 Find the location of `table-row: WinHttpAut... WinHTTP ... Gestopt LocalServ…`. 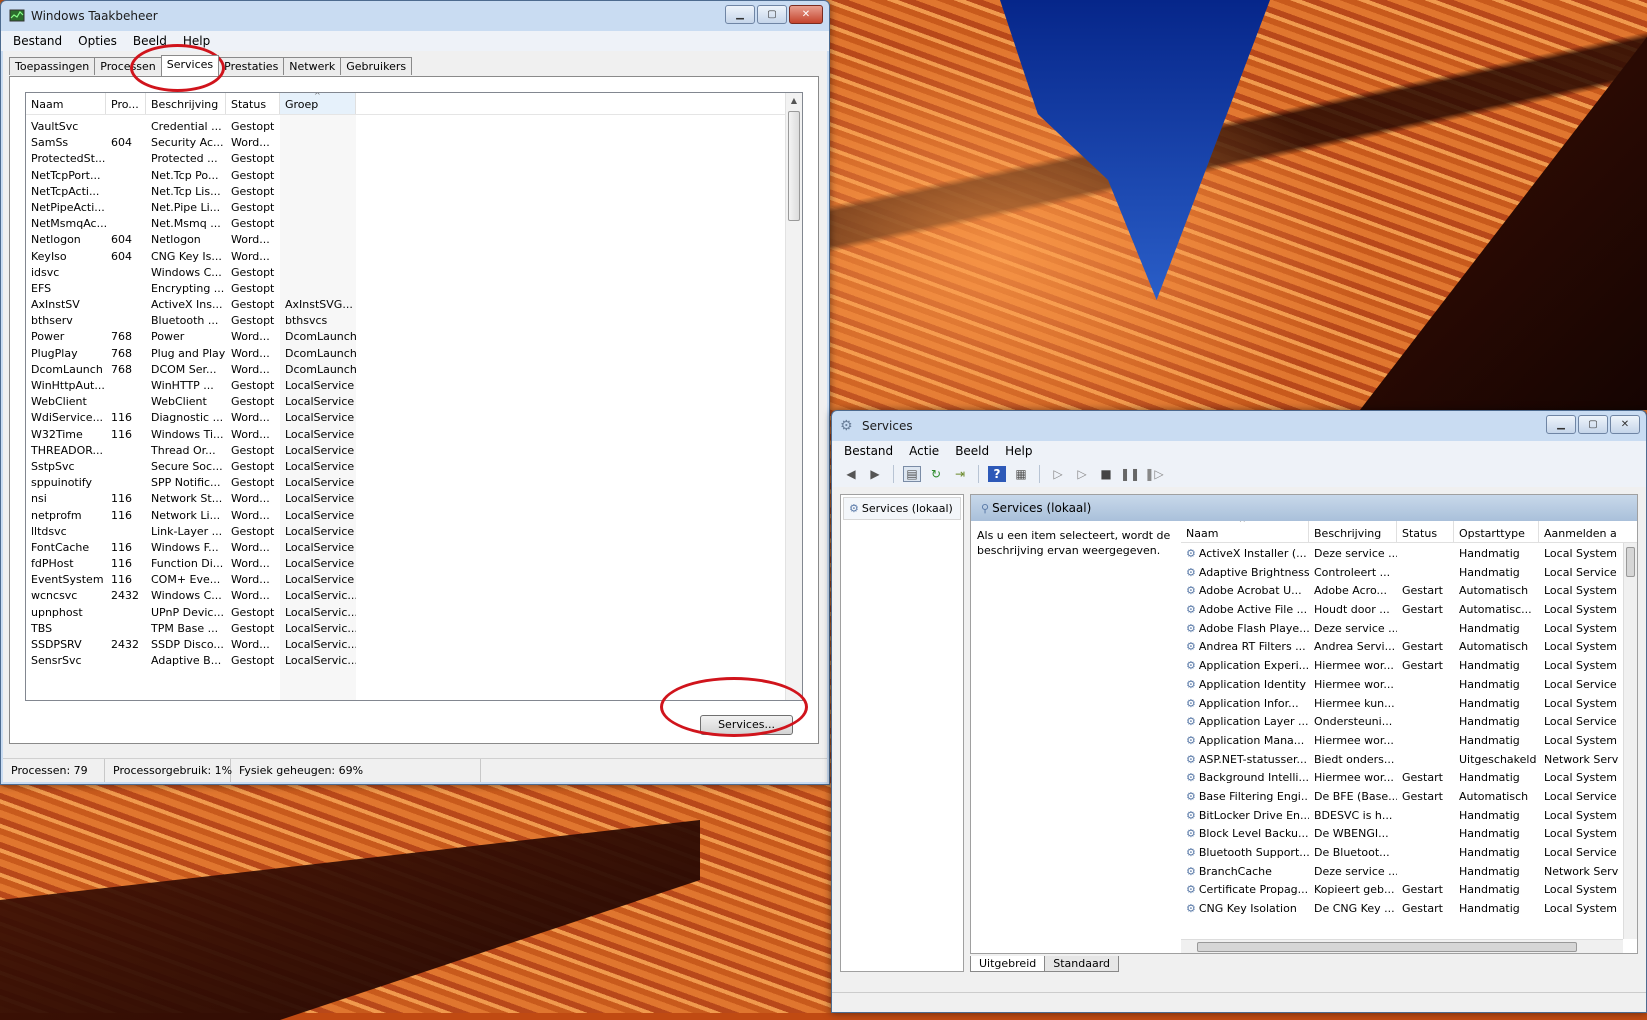

table-row: WinHttpAut... WinHTTP ... Gestopt LocalServ… is located at coordinates (405, 386).